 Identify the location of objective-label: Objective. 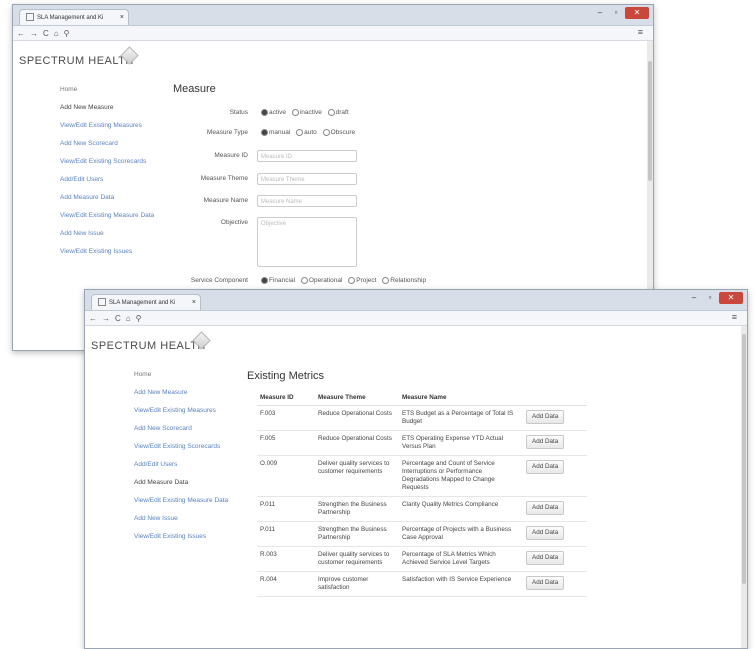
(234, 222).